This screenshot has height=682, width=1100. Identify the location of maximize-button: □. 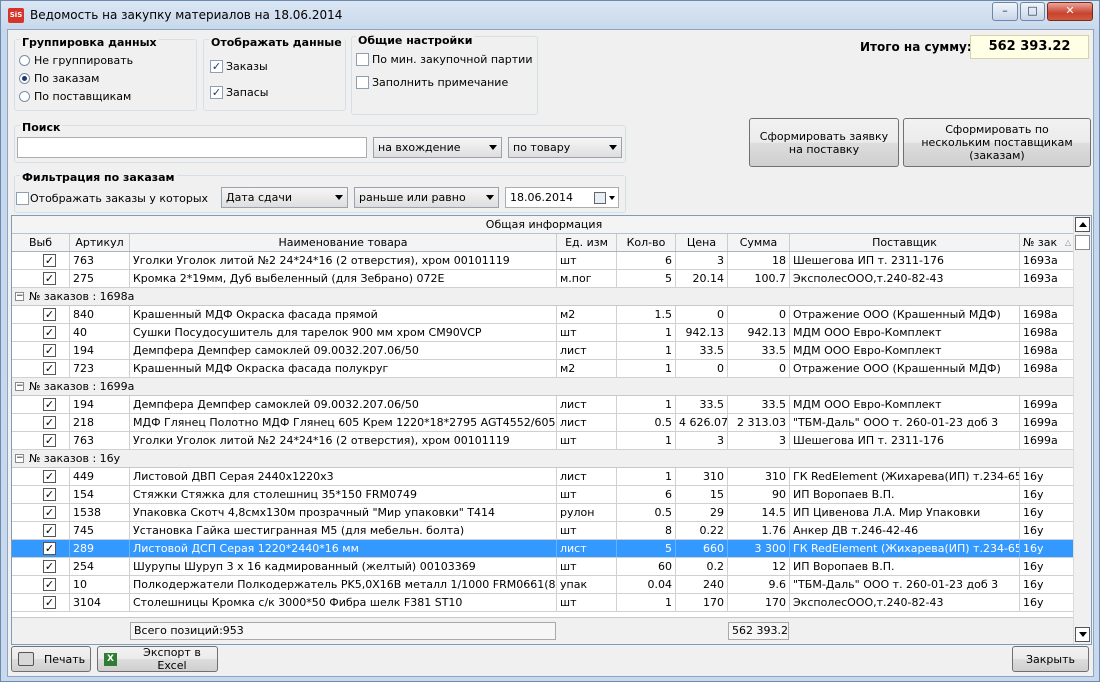
(1032, 11).